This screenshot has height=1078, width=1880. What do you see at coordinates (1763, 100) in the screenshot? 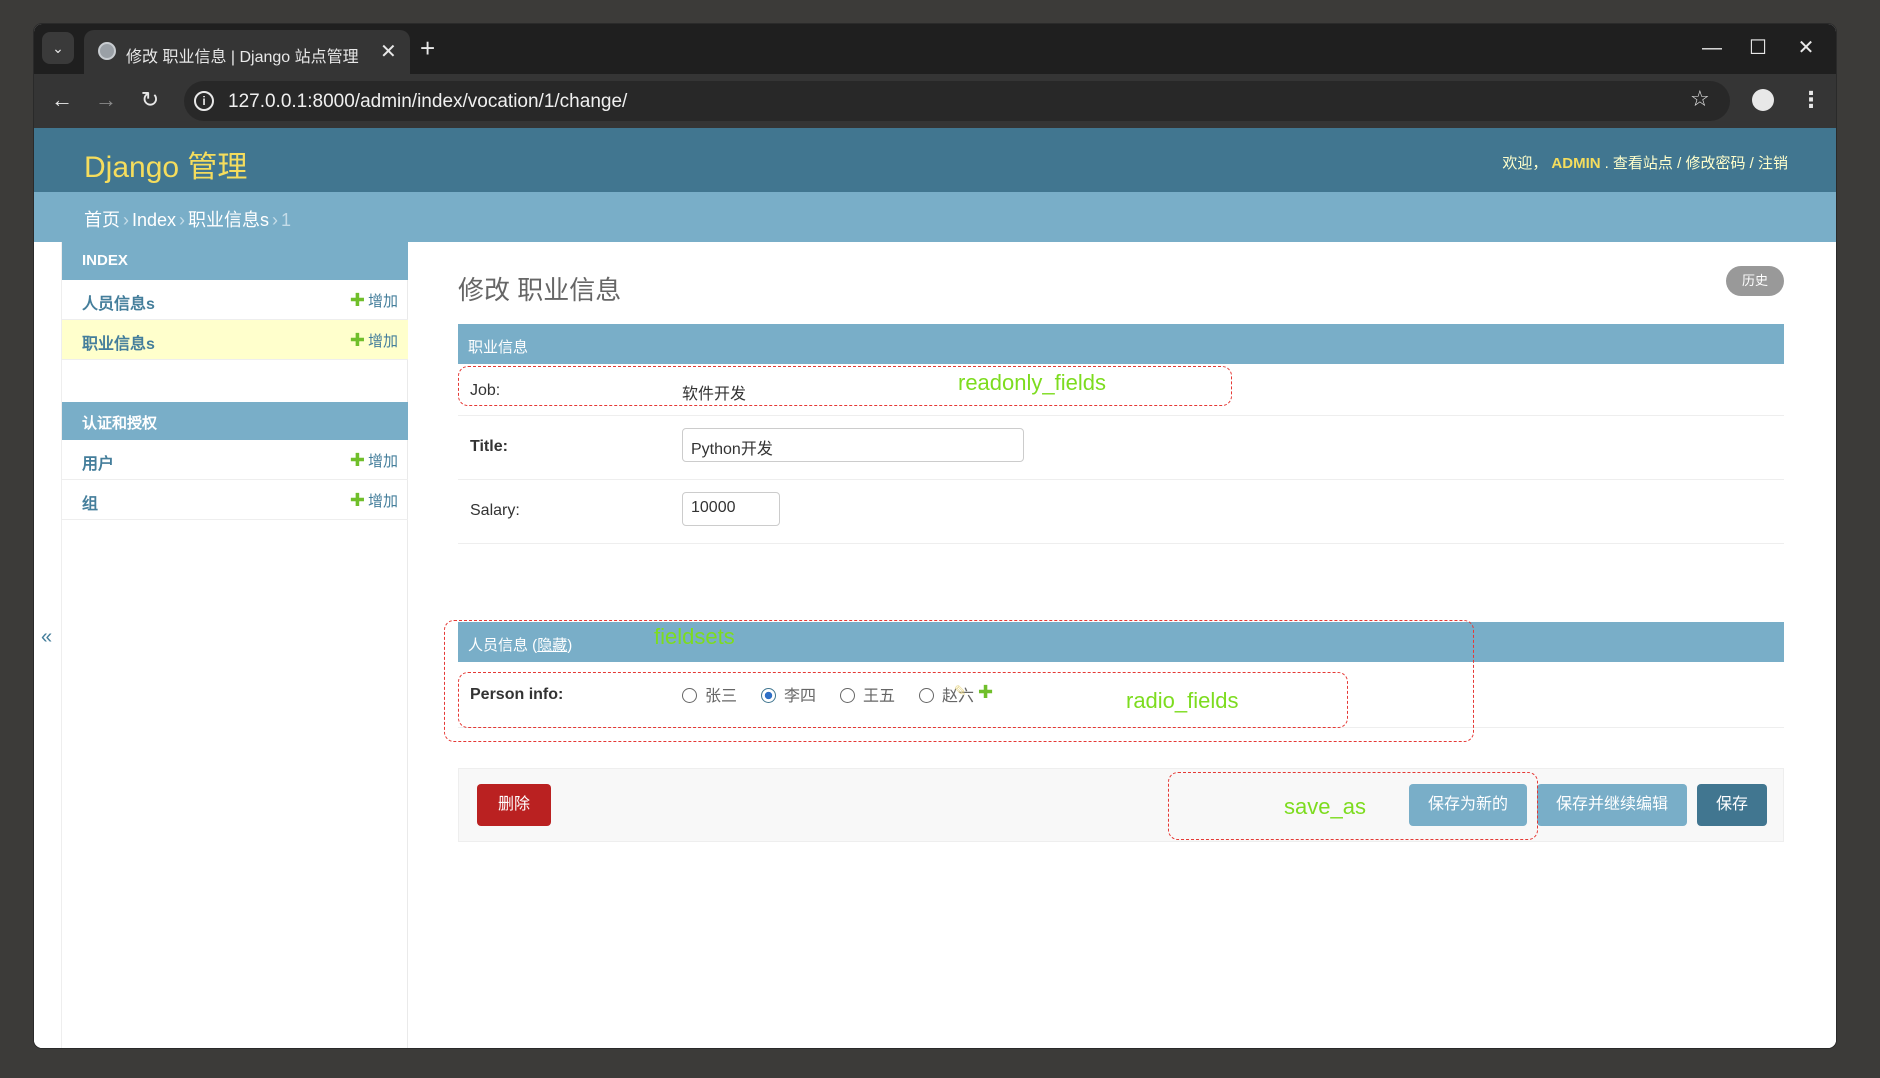
I see `profile-icon` at bounding box center [1763, 100].